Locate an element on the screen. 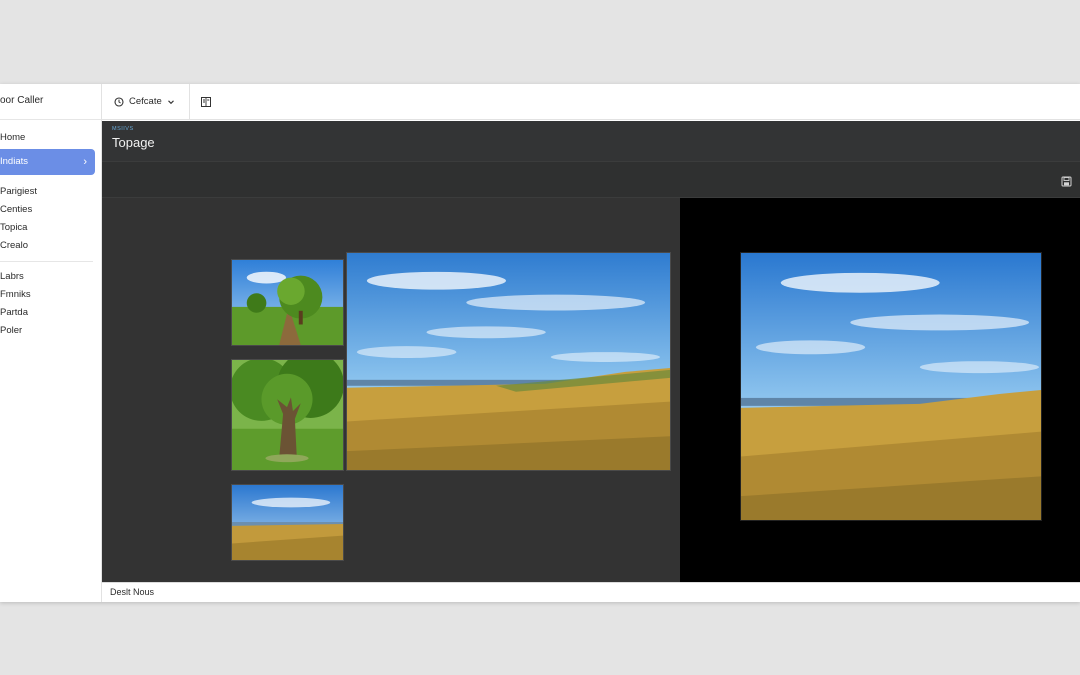 The image size is (1080, 675). sidebar-item-parigiest: Parigiest is located at coordinates (50, 192).